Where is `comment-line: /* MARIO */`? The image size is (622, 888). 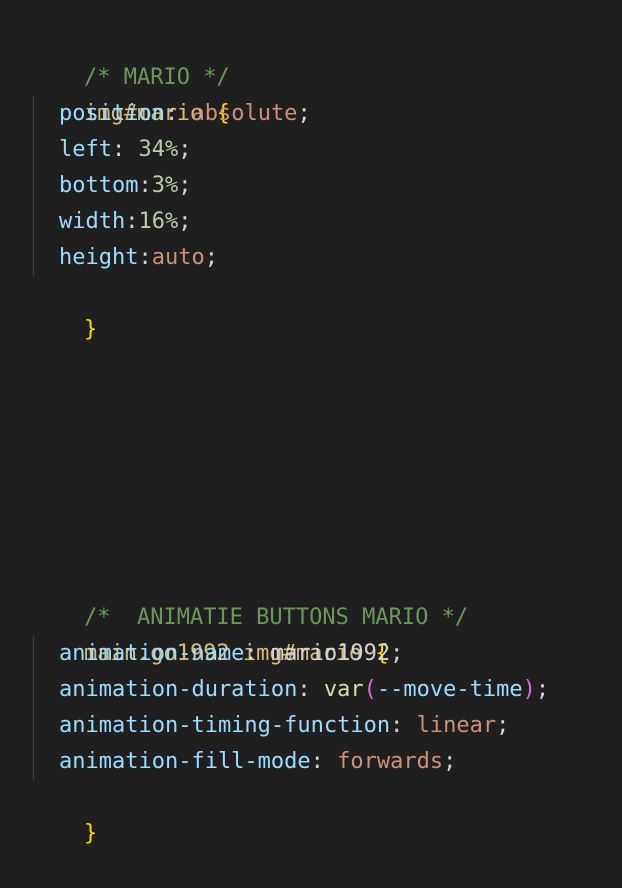
comment-line: /* MARIO */ is located at coordinates (130, 57).